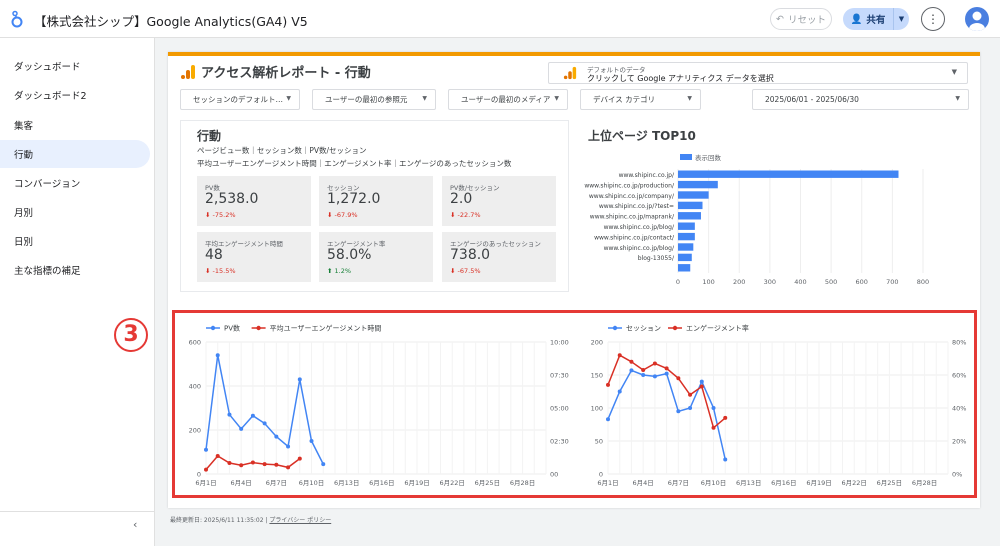 This screenshot has width=1000, height=546. I want to click on share-button: 👤 共有, so click(868, 19).